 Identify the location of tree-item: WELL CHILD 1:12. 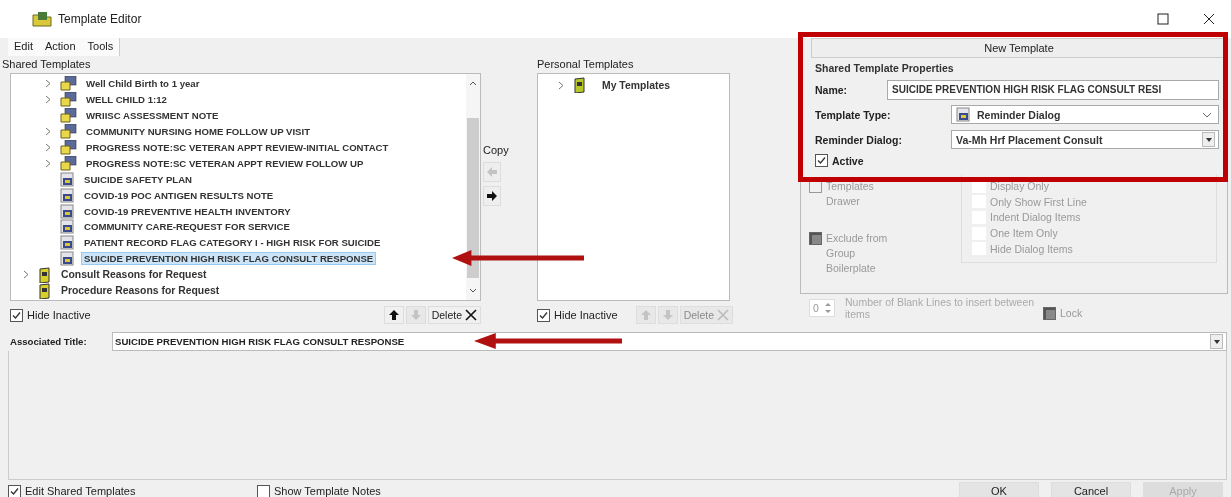
(90, 99).